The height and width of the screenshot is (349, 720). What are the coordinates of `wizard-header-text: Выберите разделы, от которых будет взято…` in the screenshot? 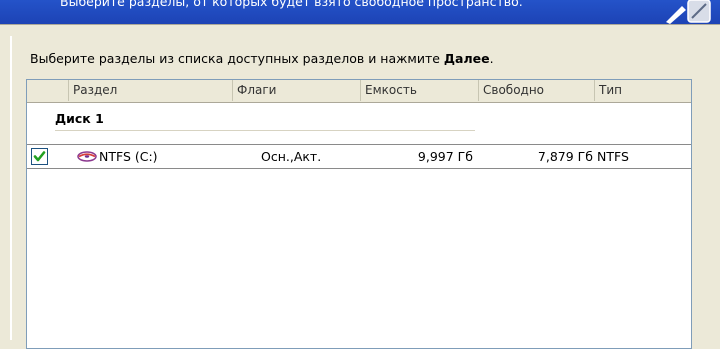 It's located at (291, 4).